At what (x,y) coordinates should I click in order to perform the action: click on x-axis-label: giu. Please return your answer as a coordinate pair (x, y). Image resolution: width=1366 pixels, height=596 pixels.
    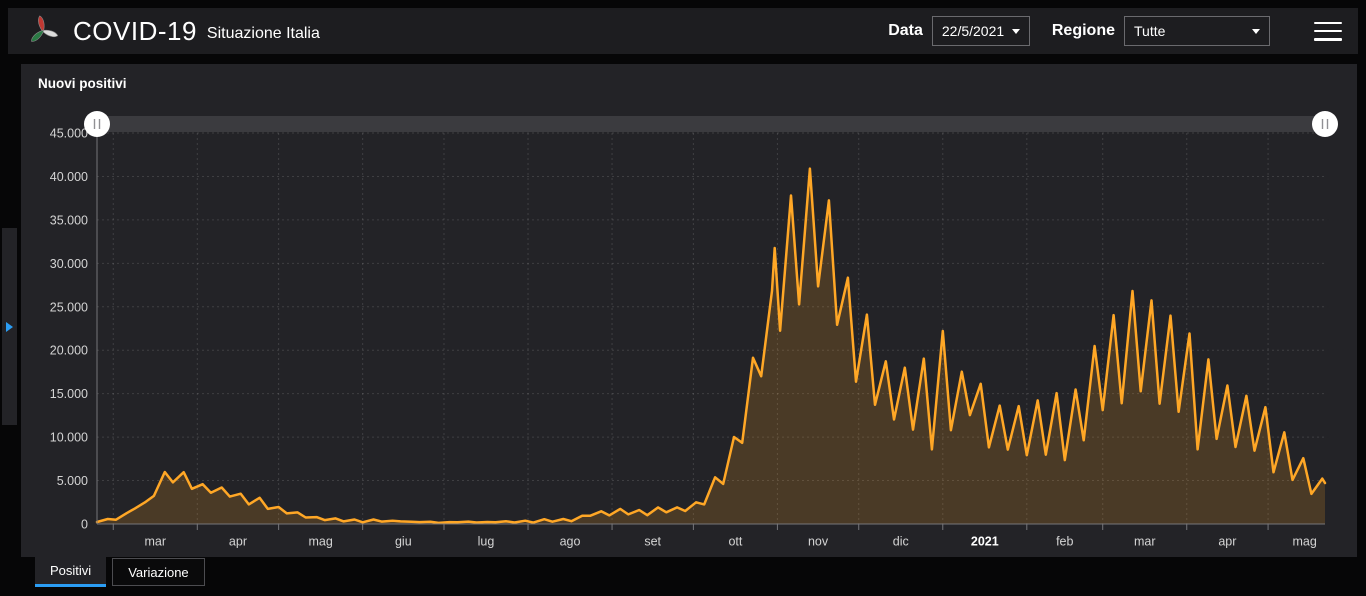
    Looking at the image, I should click on (403, 542).